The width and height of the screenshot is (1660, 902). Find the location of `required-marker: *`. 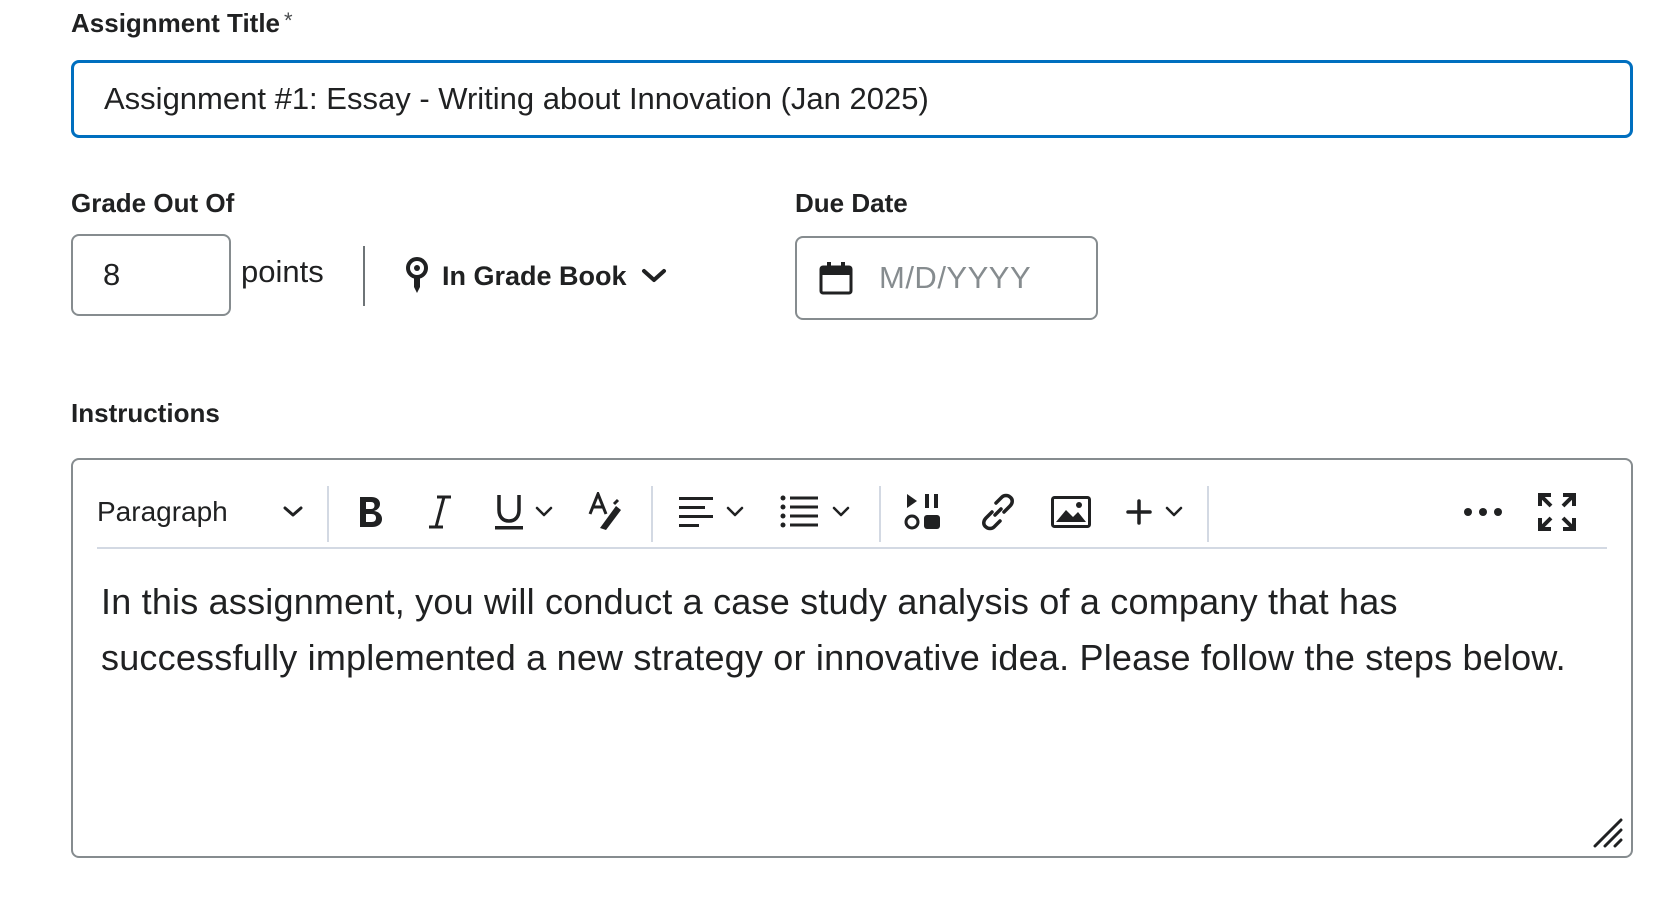

required-marker: * is located at coordinates (288, 20).